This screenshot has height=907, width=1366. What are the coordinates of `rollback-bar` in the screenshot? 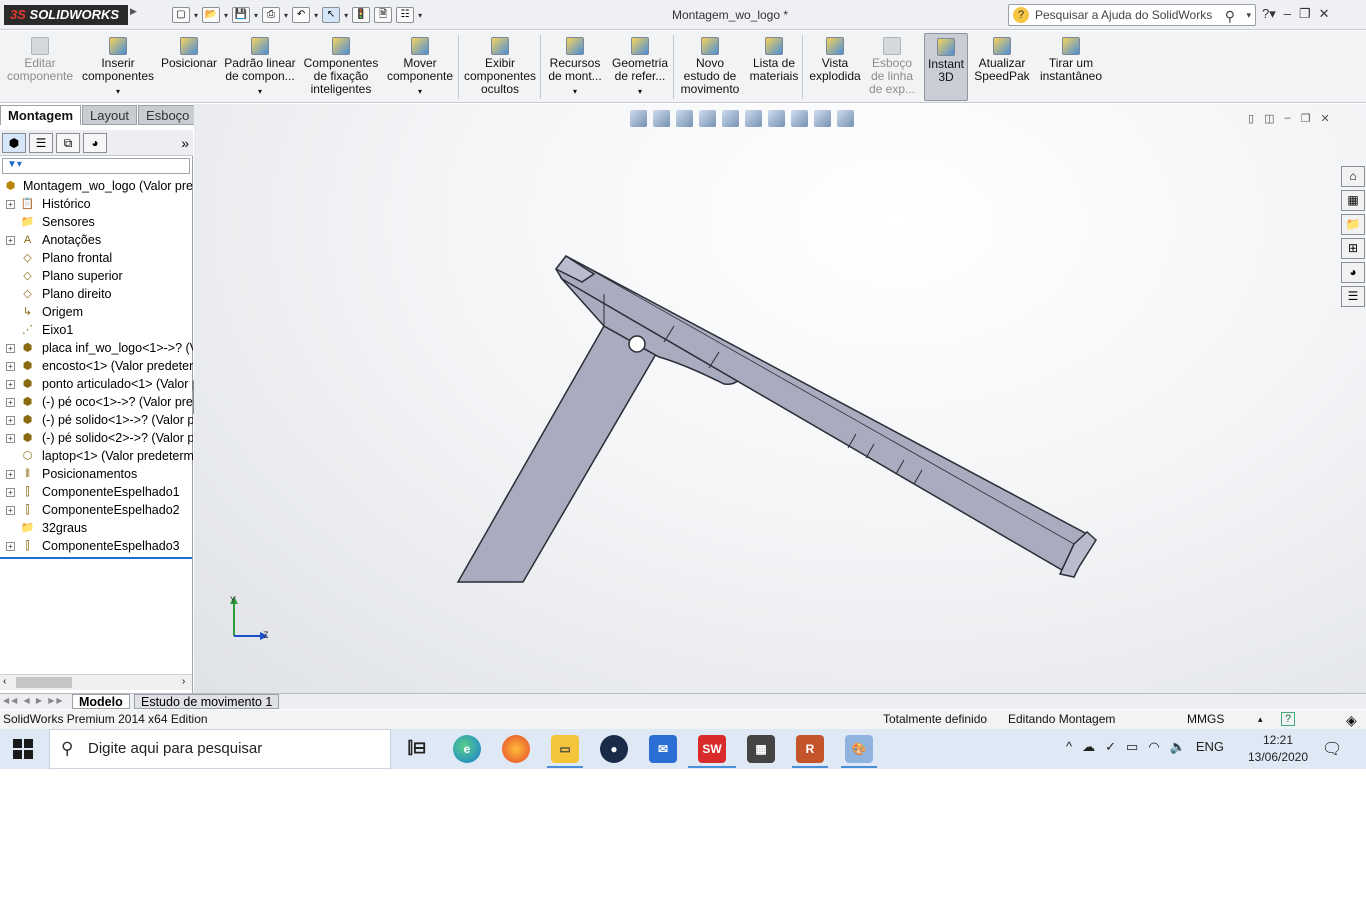 It's located at (96, 558).